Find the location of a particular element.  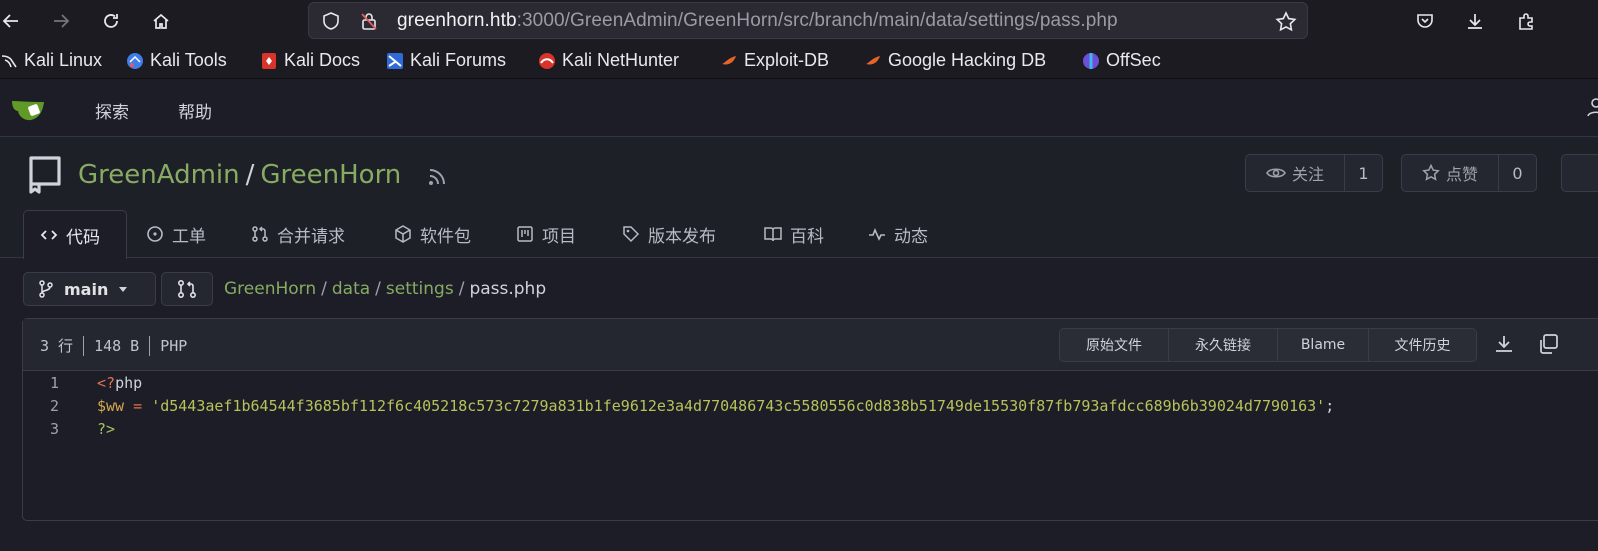

breadcrumb-settings: settings is located at coordinates (420, 289).